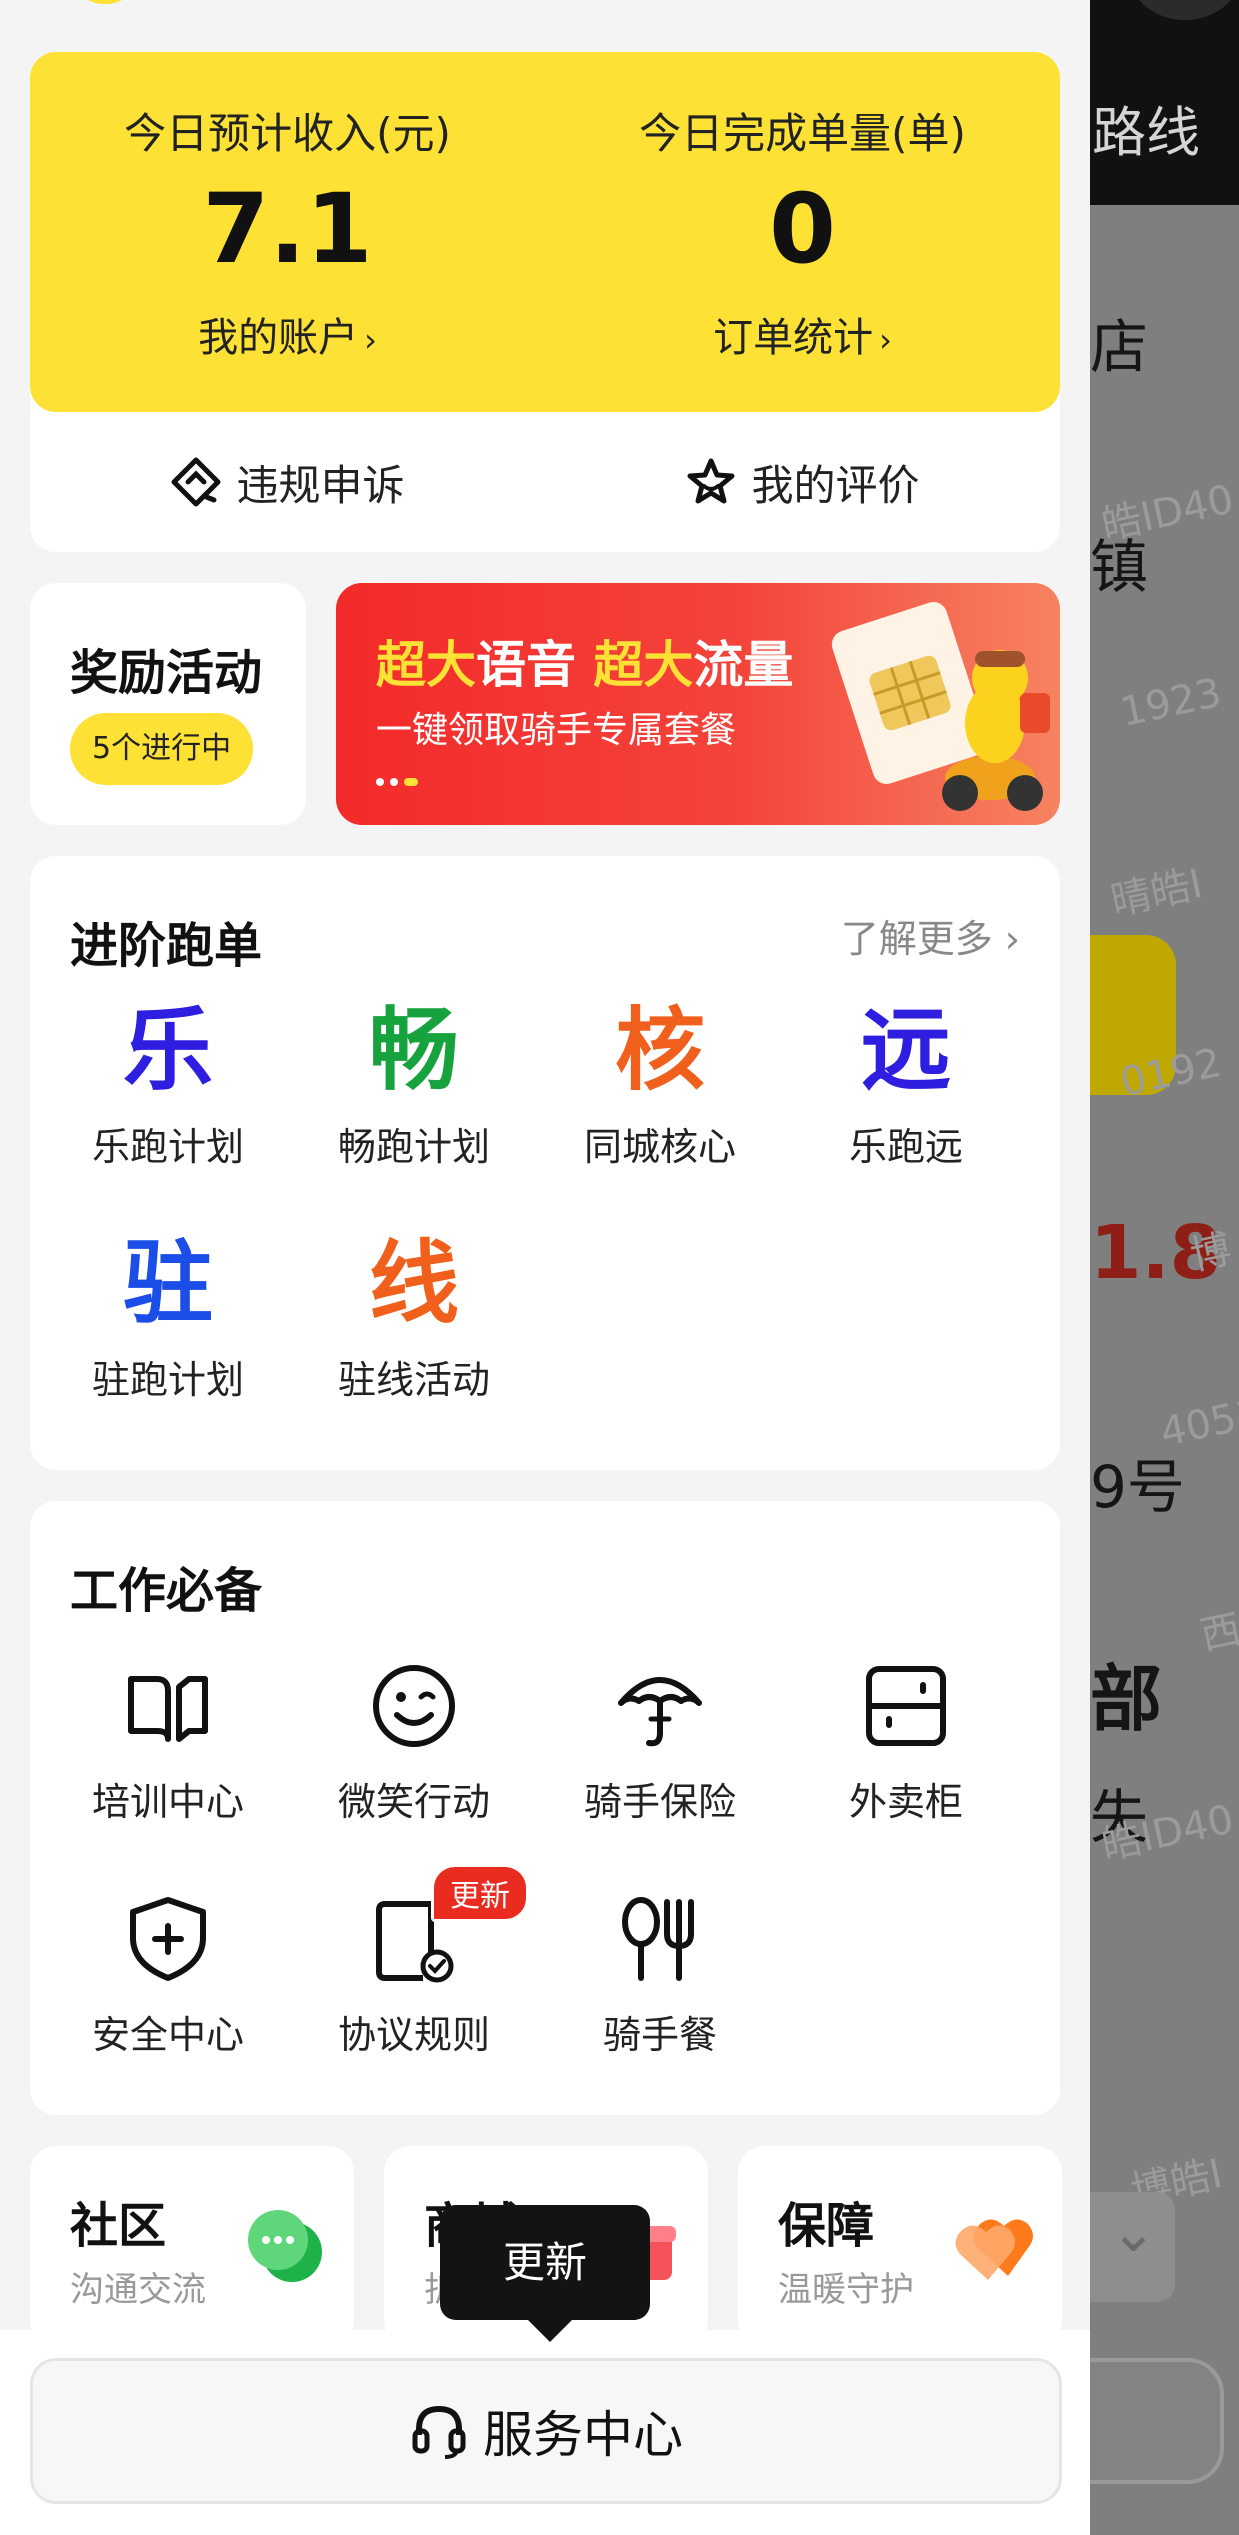 The height and width of the screenshot is (2535, 1239). I want to click on essential-agreement: 更新 协议规则, so click(414, 1961).